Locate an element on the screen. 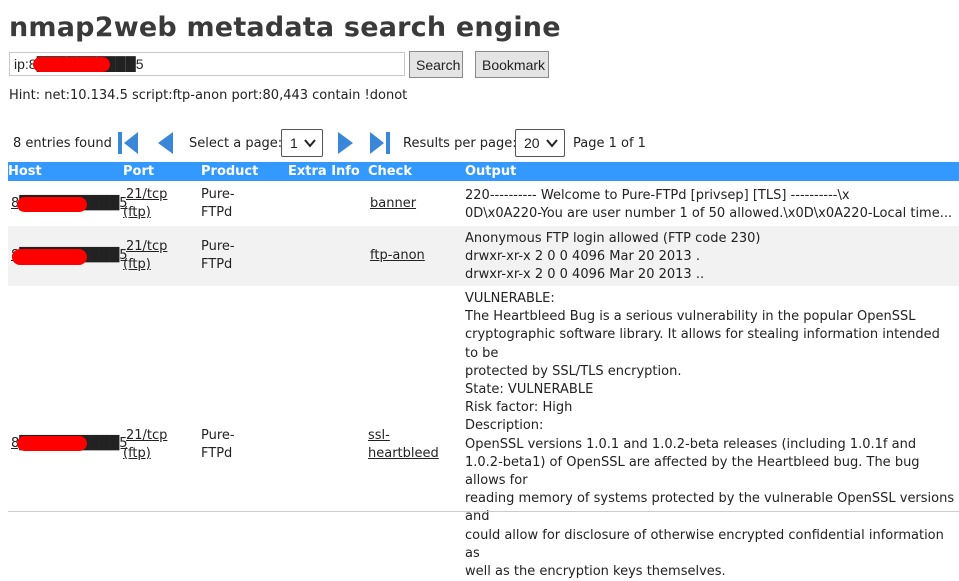 This screenshot has height=581, width=959. column-header-extra-info: Extra Info is located at coordinates (324, 171).